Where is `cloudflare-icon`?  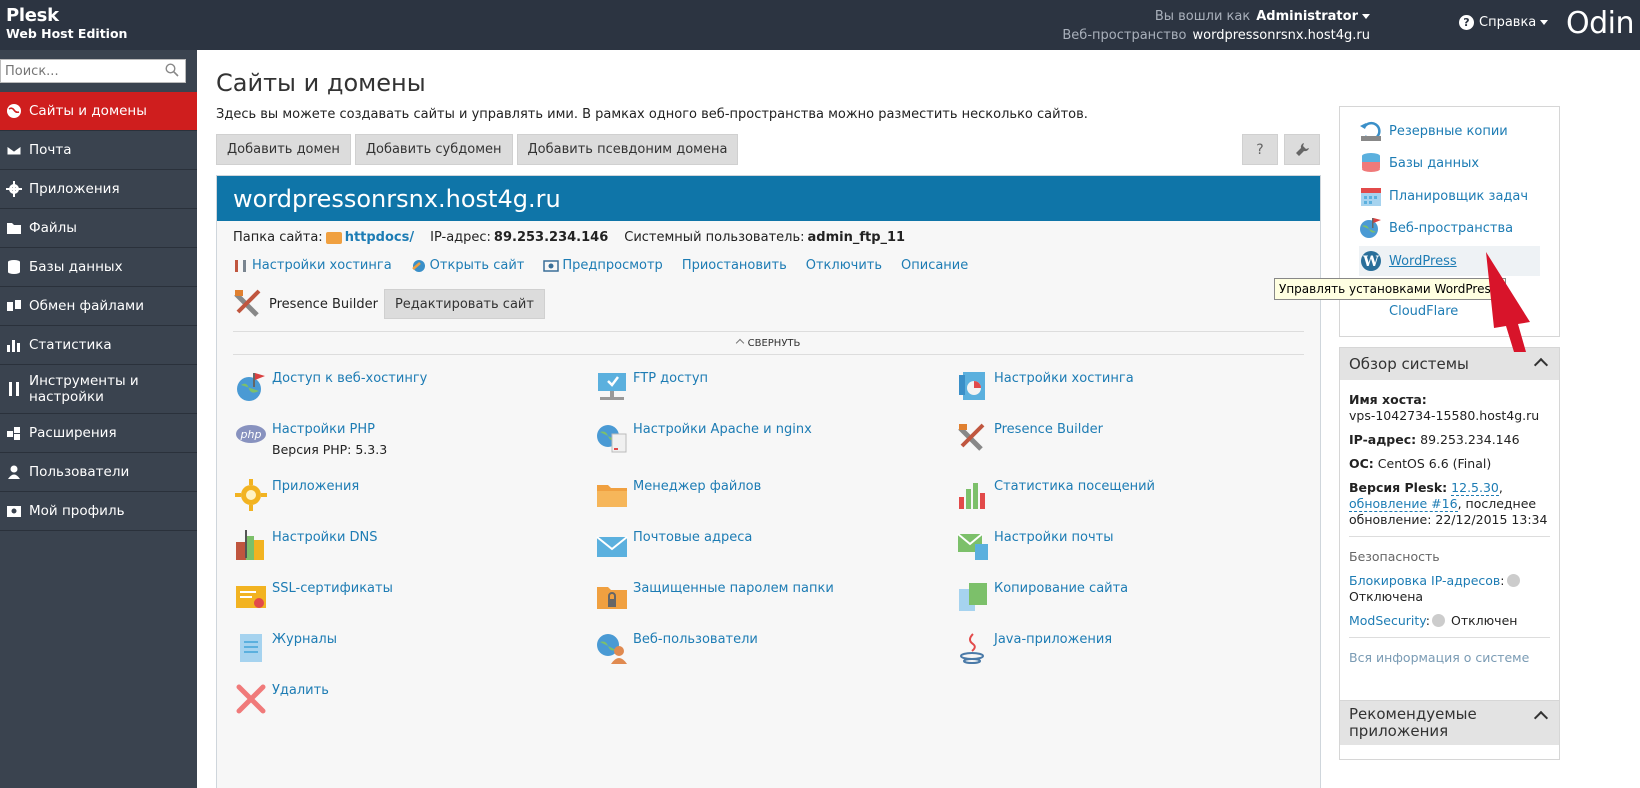
cloudflare-icon is located at coordinates (1371, 311).